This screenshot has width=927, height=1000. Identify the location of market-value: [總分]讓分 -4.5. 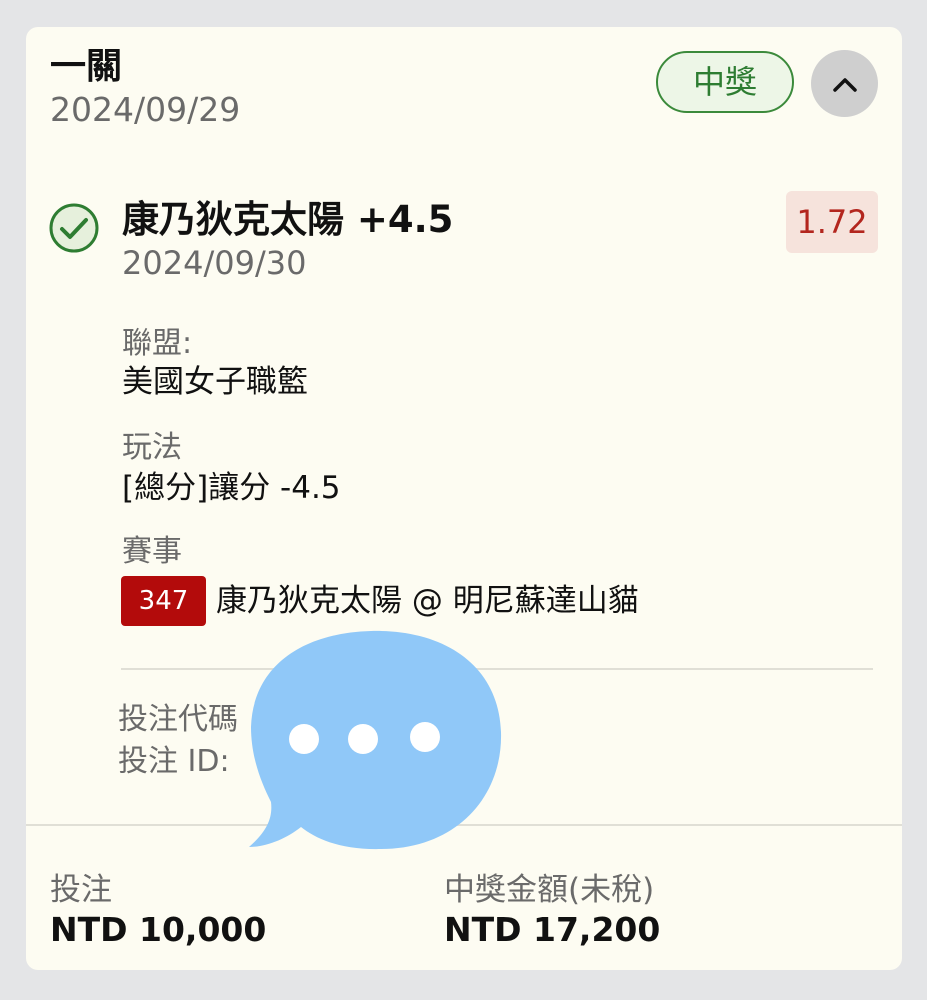
(231, 488).